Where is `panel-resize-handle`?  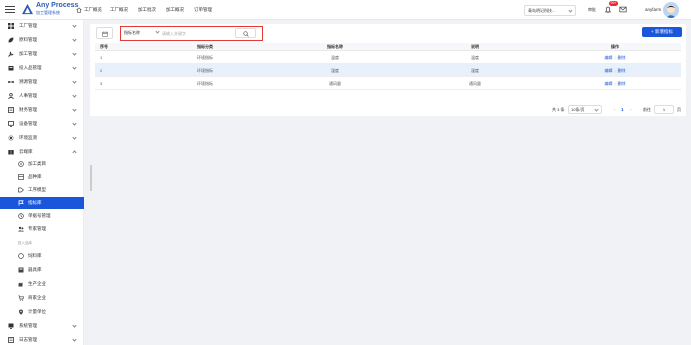
panel-resize-handle is located at coordinates (91, 178).